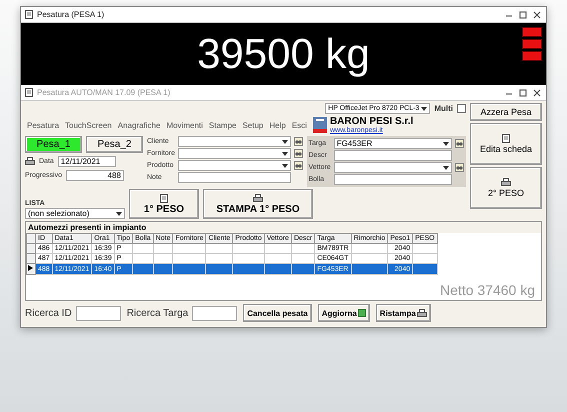 The height and width of the screenshot is (412, 567). Describe the element at coordinates (59, 213) in the screenshot. I see `field-value: (non selezionato)` at that location.